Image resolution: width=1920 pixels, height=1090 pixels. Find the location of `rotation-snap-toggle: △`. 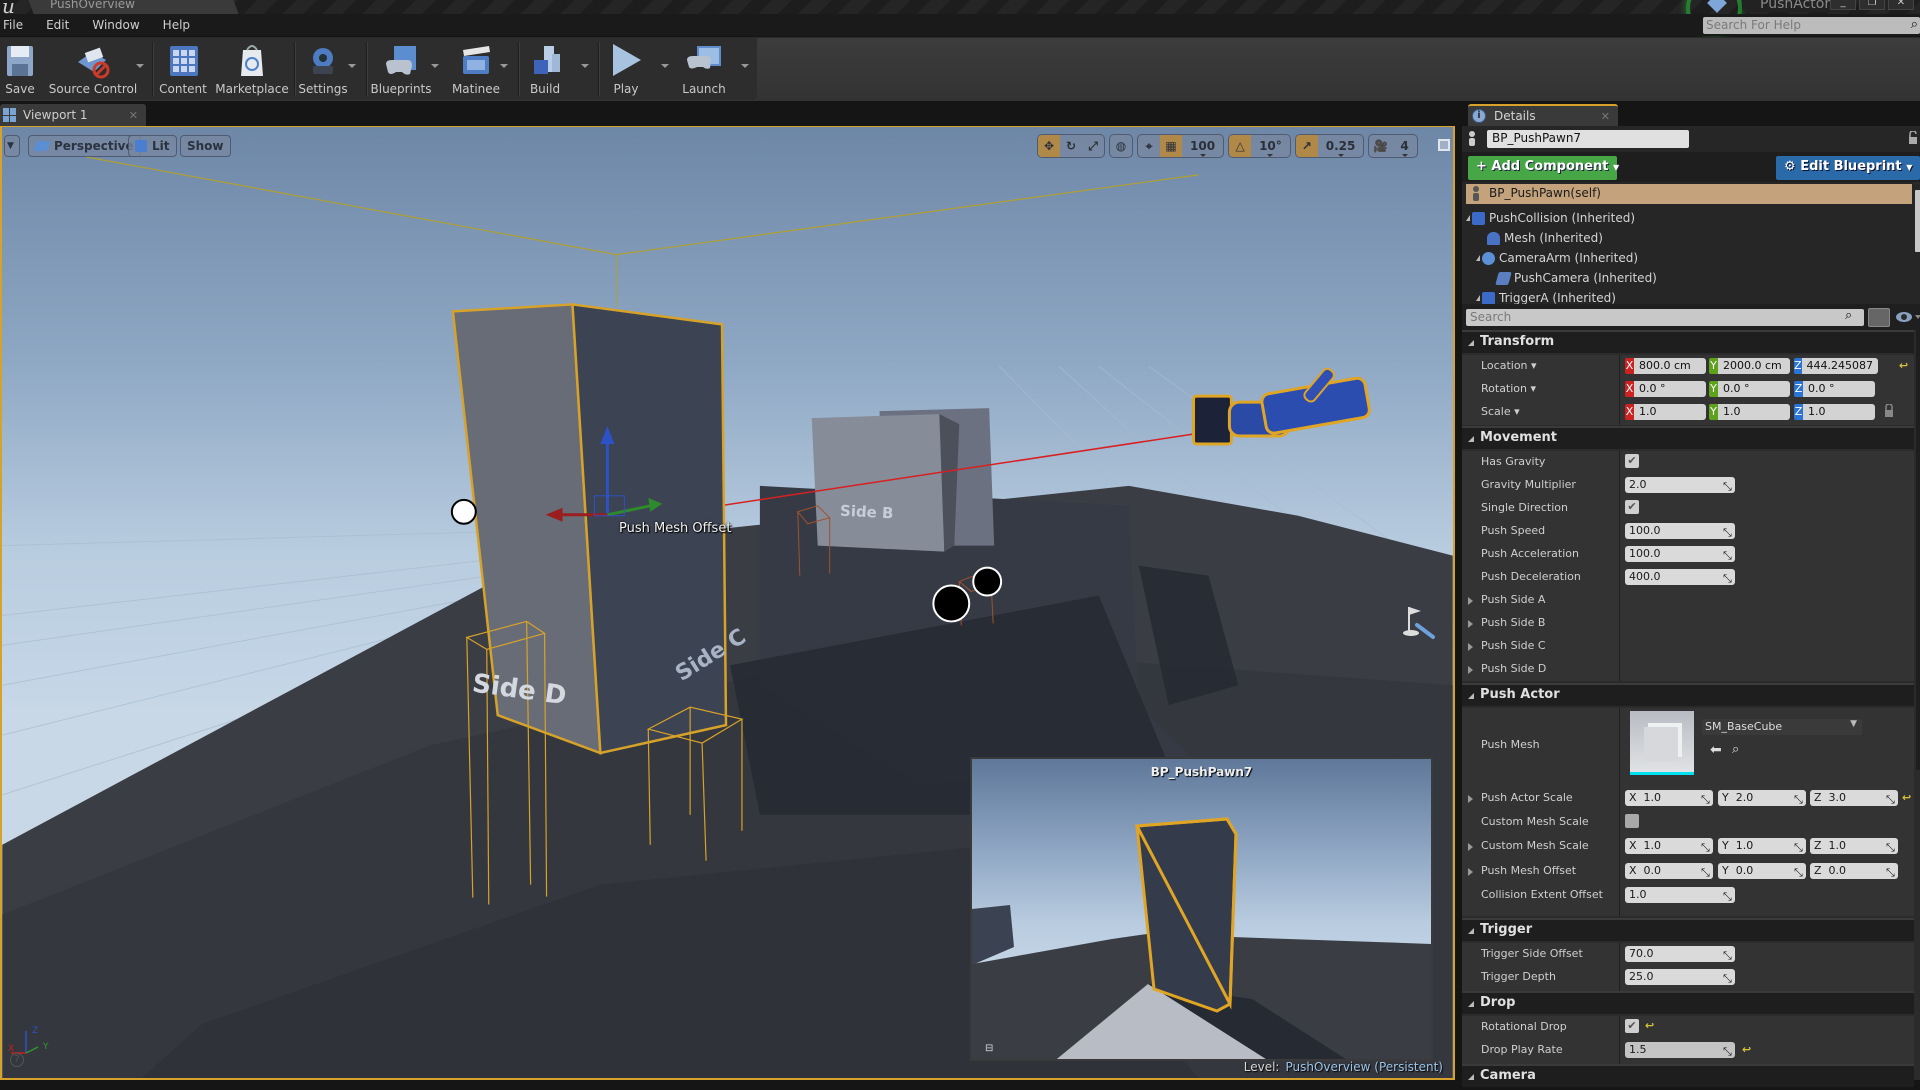

rotation-snap-toggle: △ is located at coordinates (1240, 146).